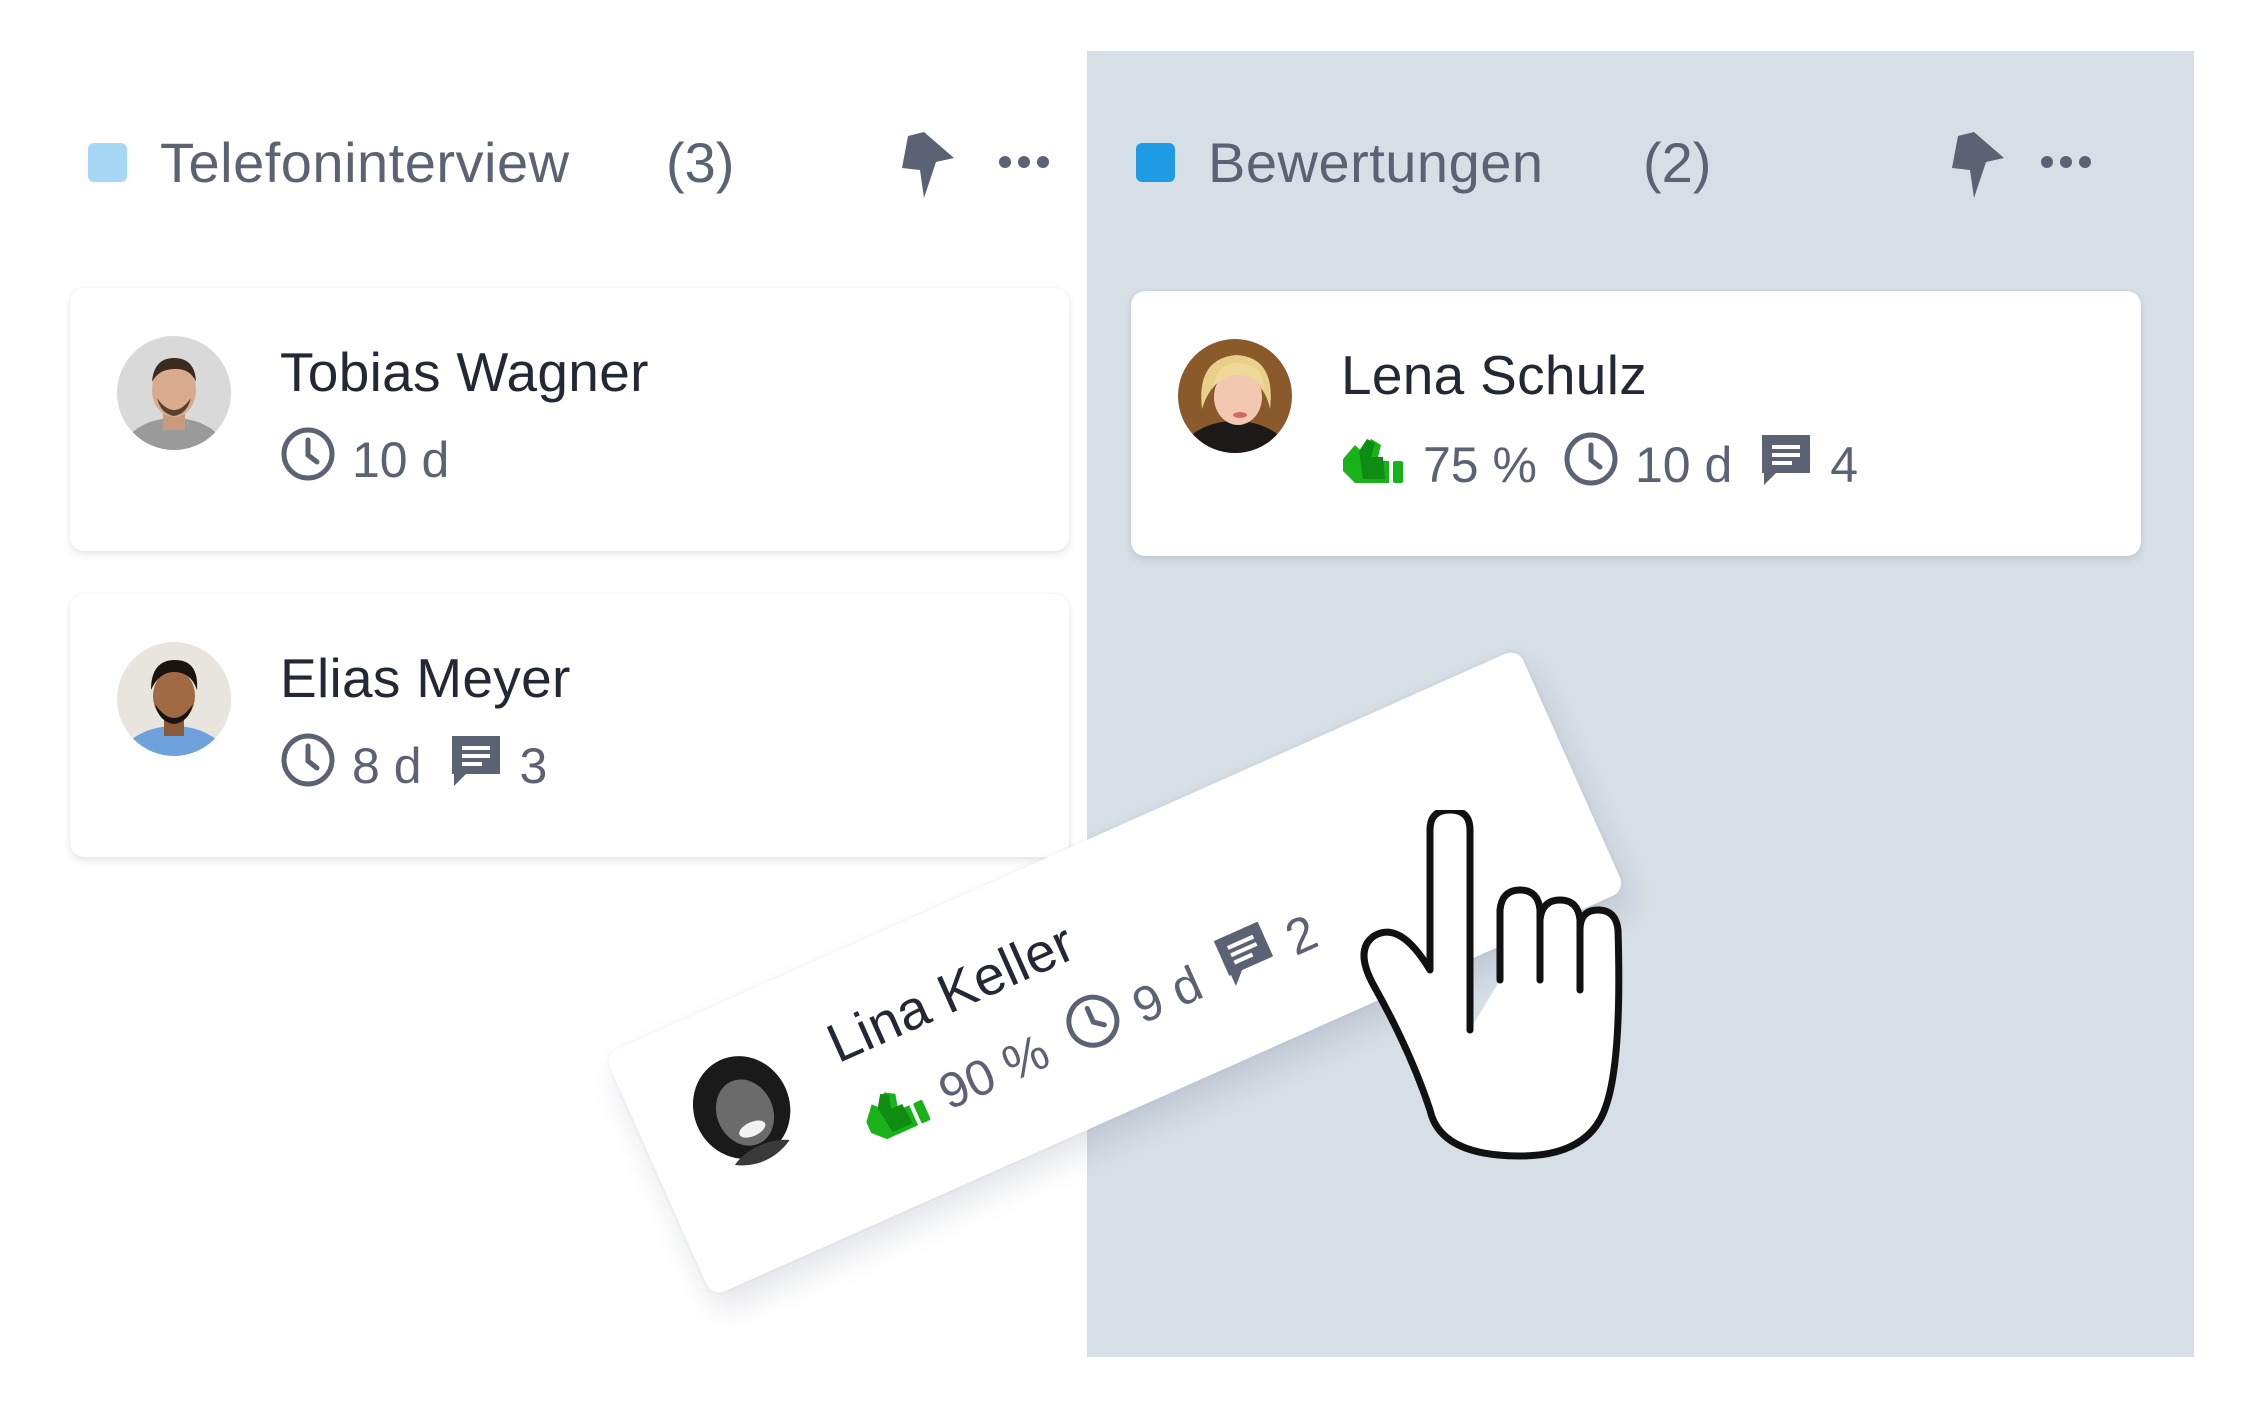  What do you see at coordinates (578, 162) in the screenshot?
I see `column-header-telefoninterview: Telefoninterview (3)` at bounding box center [578, 162].